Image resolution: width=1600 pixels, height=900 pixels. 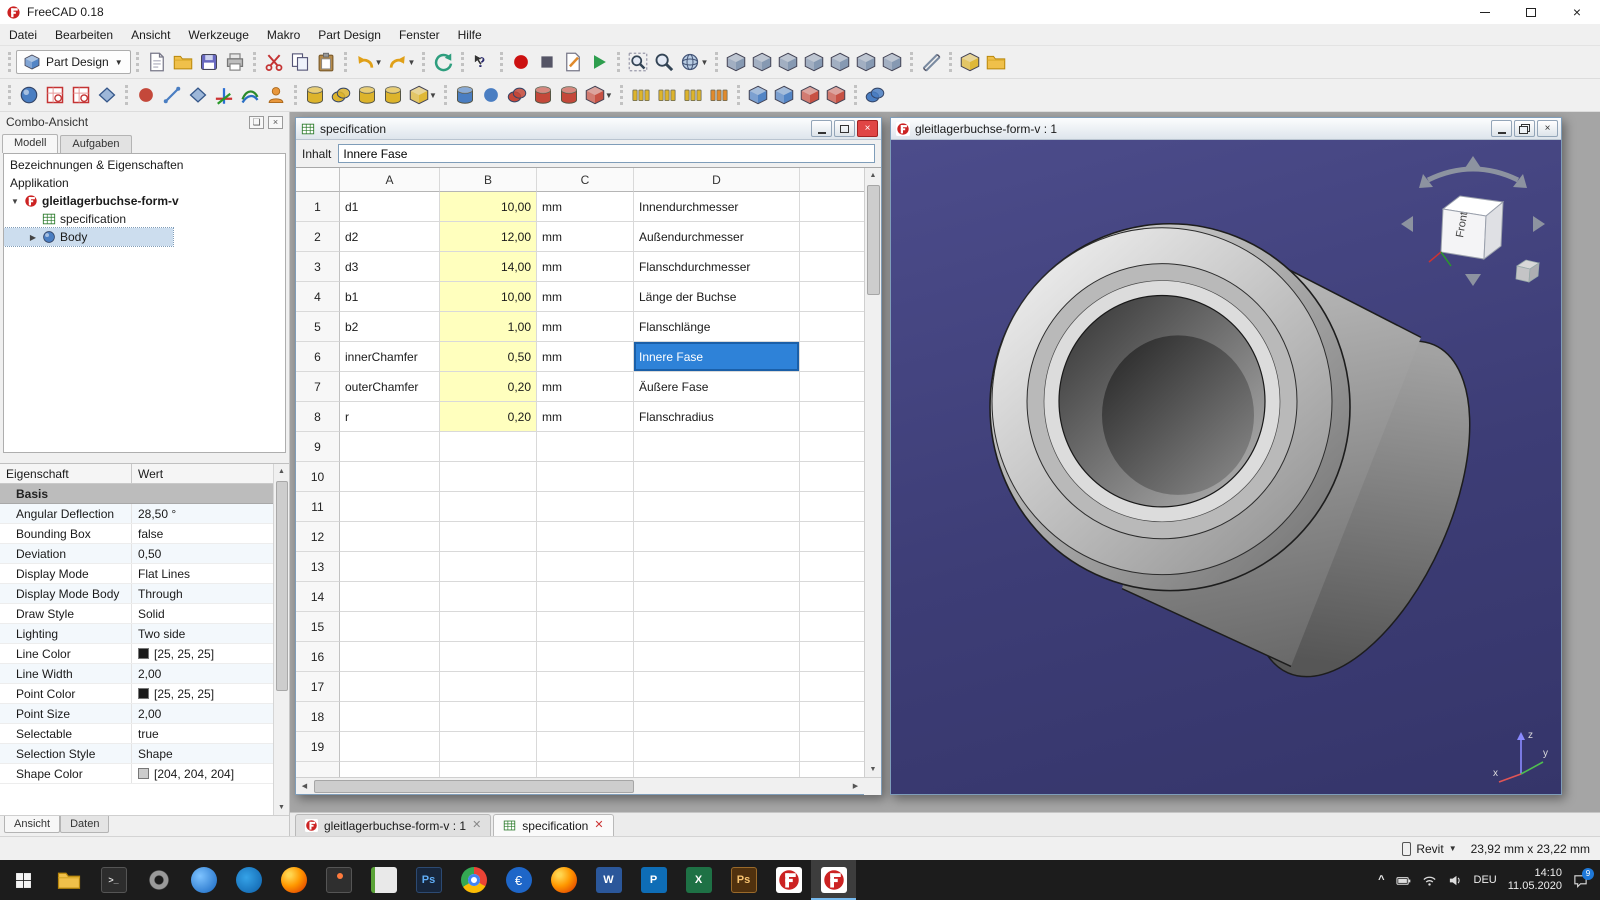 What do you see at coordinates (32, 824) in the screenshot?
I see `tab-ansicht: Ansicht` at bounding box center [32, 824].